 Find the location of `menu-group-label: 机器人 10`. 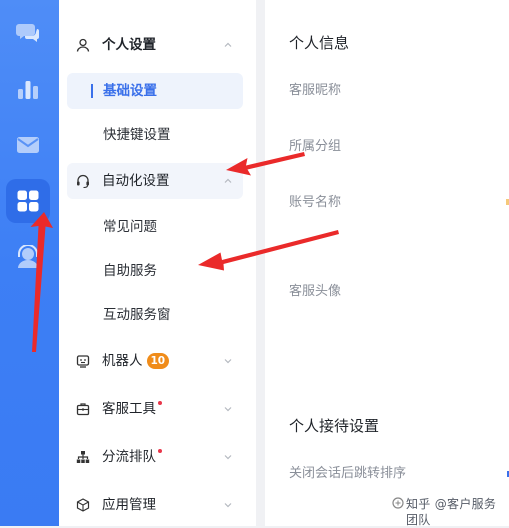

menu-group-label: 机器人 10 is located at coordinates (136, 361).